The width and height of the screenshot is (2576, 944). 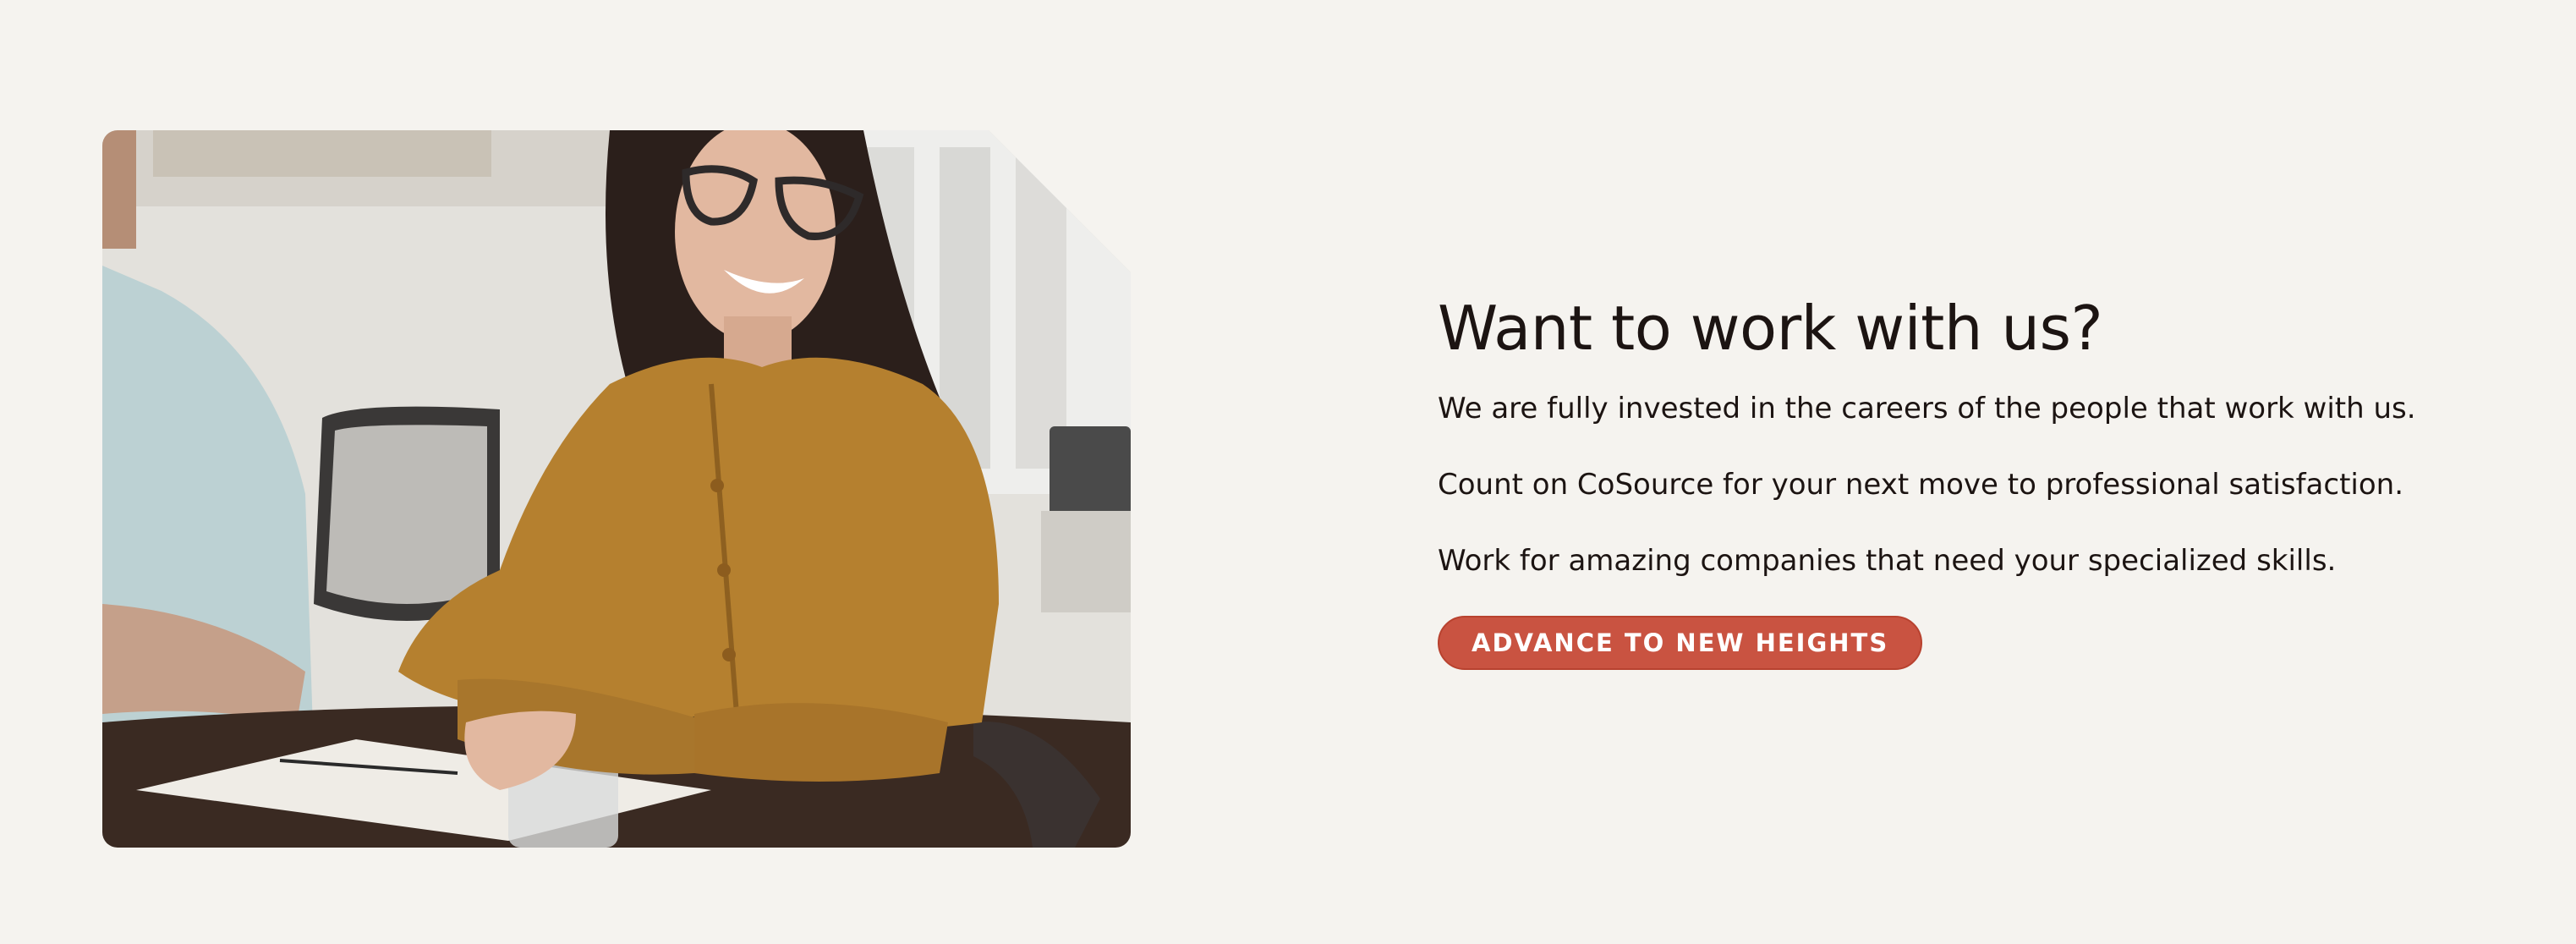 What do you see at coordinates (1680, 643) in the screenshot?
I see `advance-cta-button: ADVANCE TO NEW HEIGHTS` at bounding box center [1680, 643].